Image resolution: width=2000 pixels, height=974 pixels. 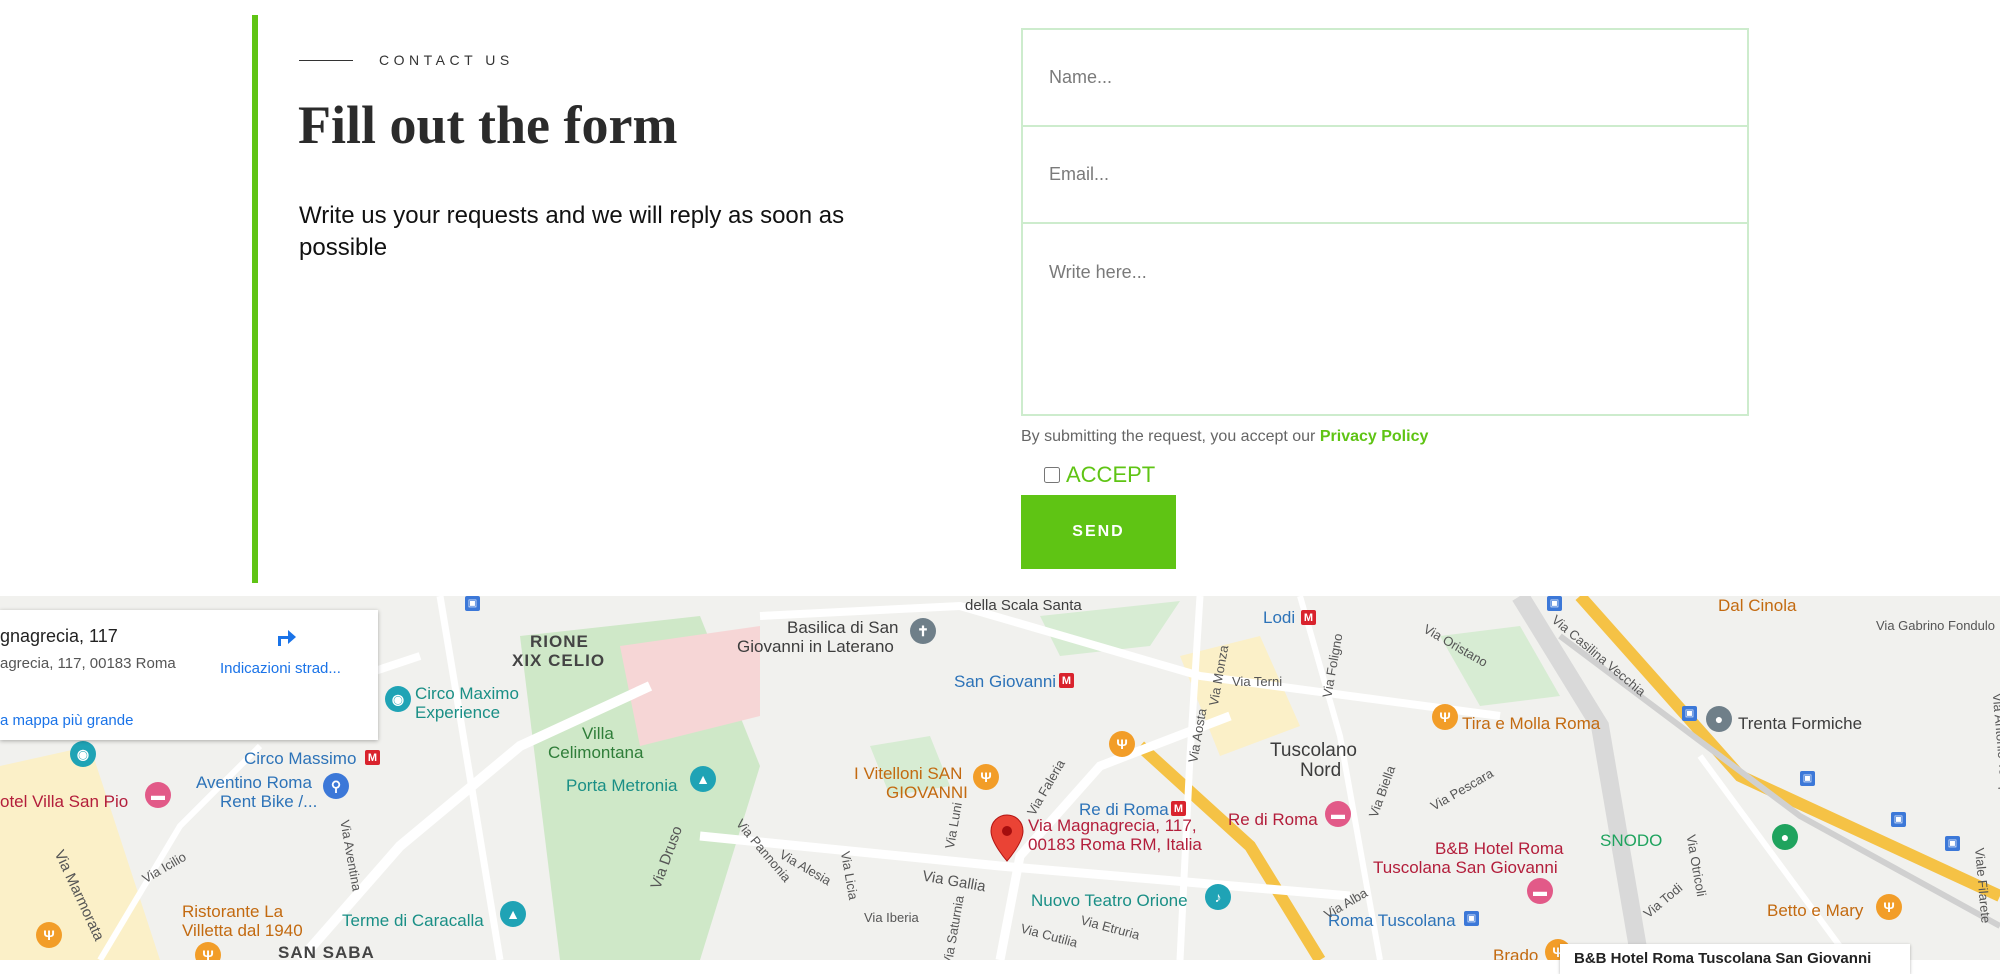 What do you see at coordinates (66, 720) in the screenshot?
I see `bigger-map-link: a mappa più grande` at bounding box center [66, 720].